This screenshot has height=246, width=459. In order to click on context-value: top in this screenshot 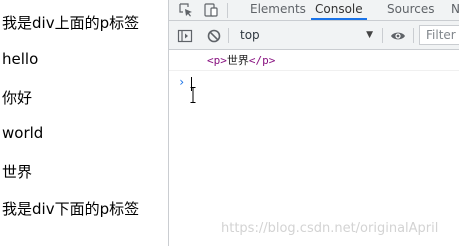, I will do `click(250, 35)`.